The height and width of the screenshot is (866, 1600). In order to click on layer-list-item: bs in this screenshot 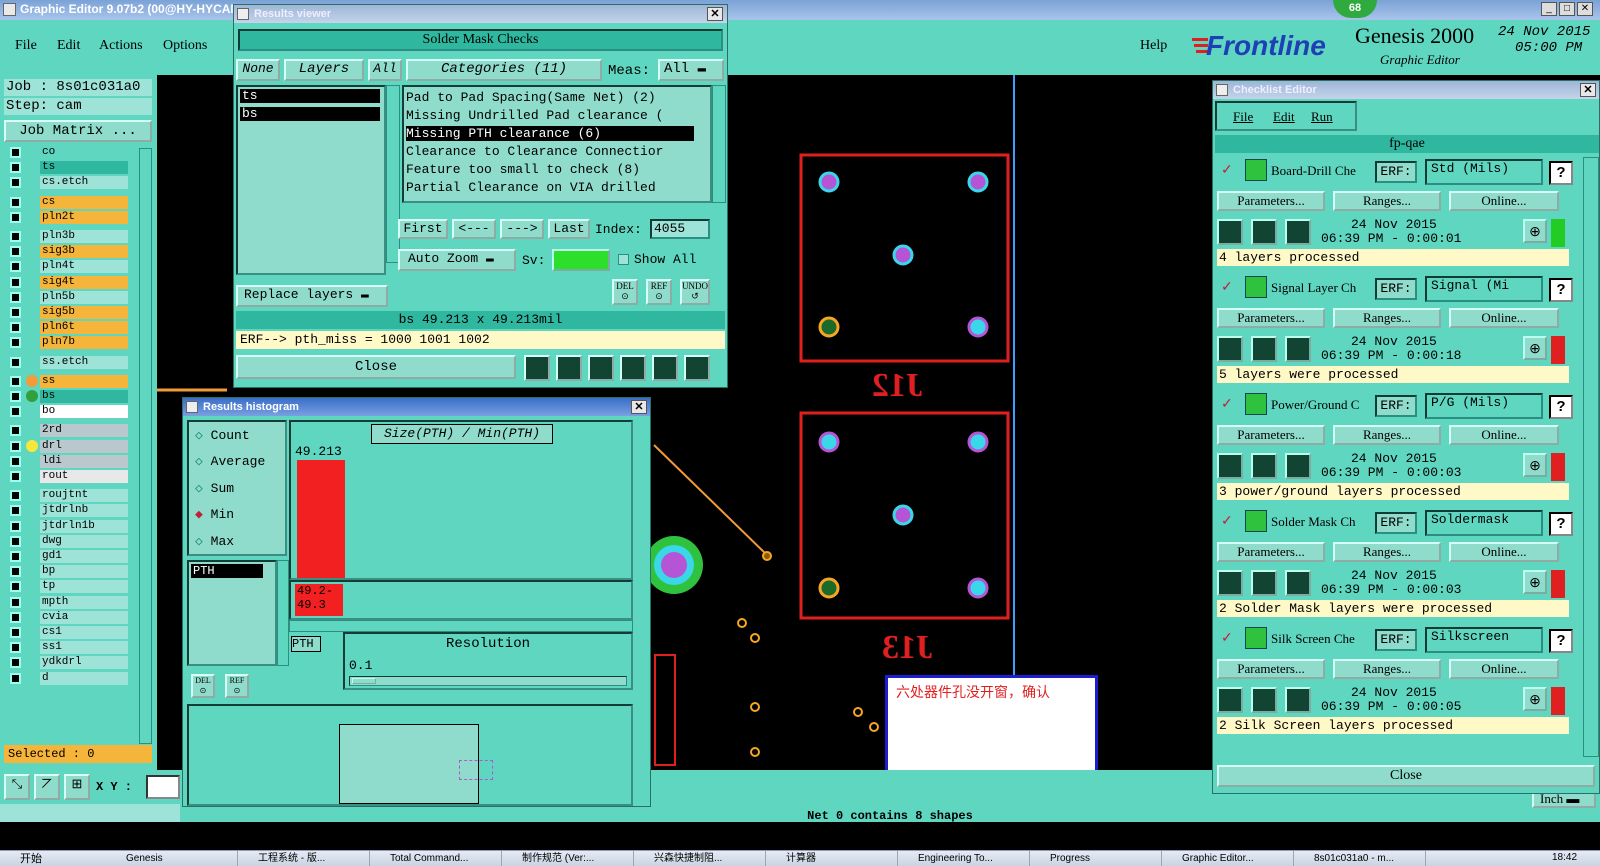, I will do `click(310, 114)`.